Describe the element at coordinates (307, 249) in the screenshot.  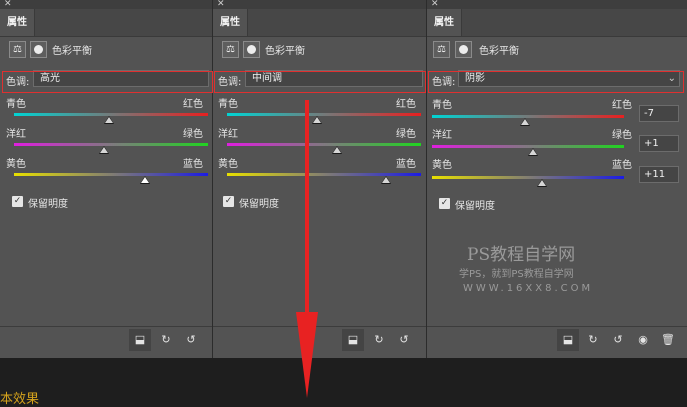
I see `red-arrow-annotation` at that location.